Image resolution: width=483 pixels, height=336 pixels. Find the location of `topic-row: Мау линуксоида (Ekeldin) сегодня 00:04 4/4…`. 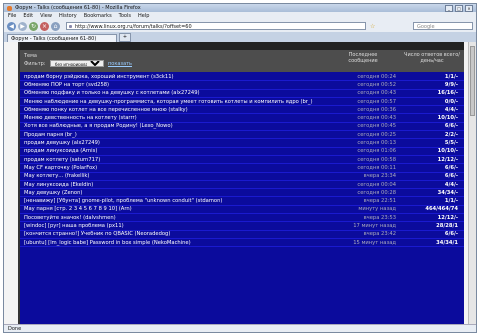

topic-row: Мау линуксоида (Ekeldin) сегодня 00:04 4/4… is located at coordinates (242, 185).